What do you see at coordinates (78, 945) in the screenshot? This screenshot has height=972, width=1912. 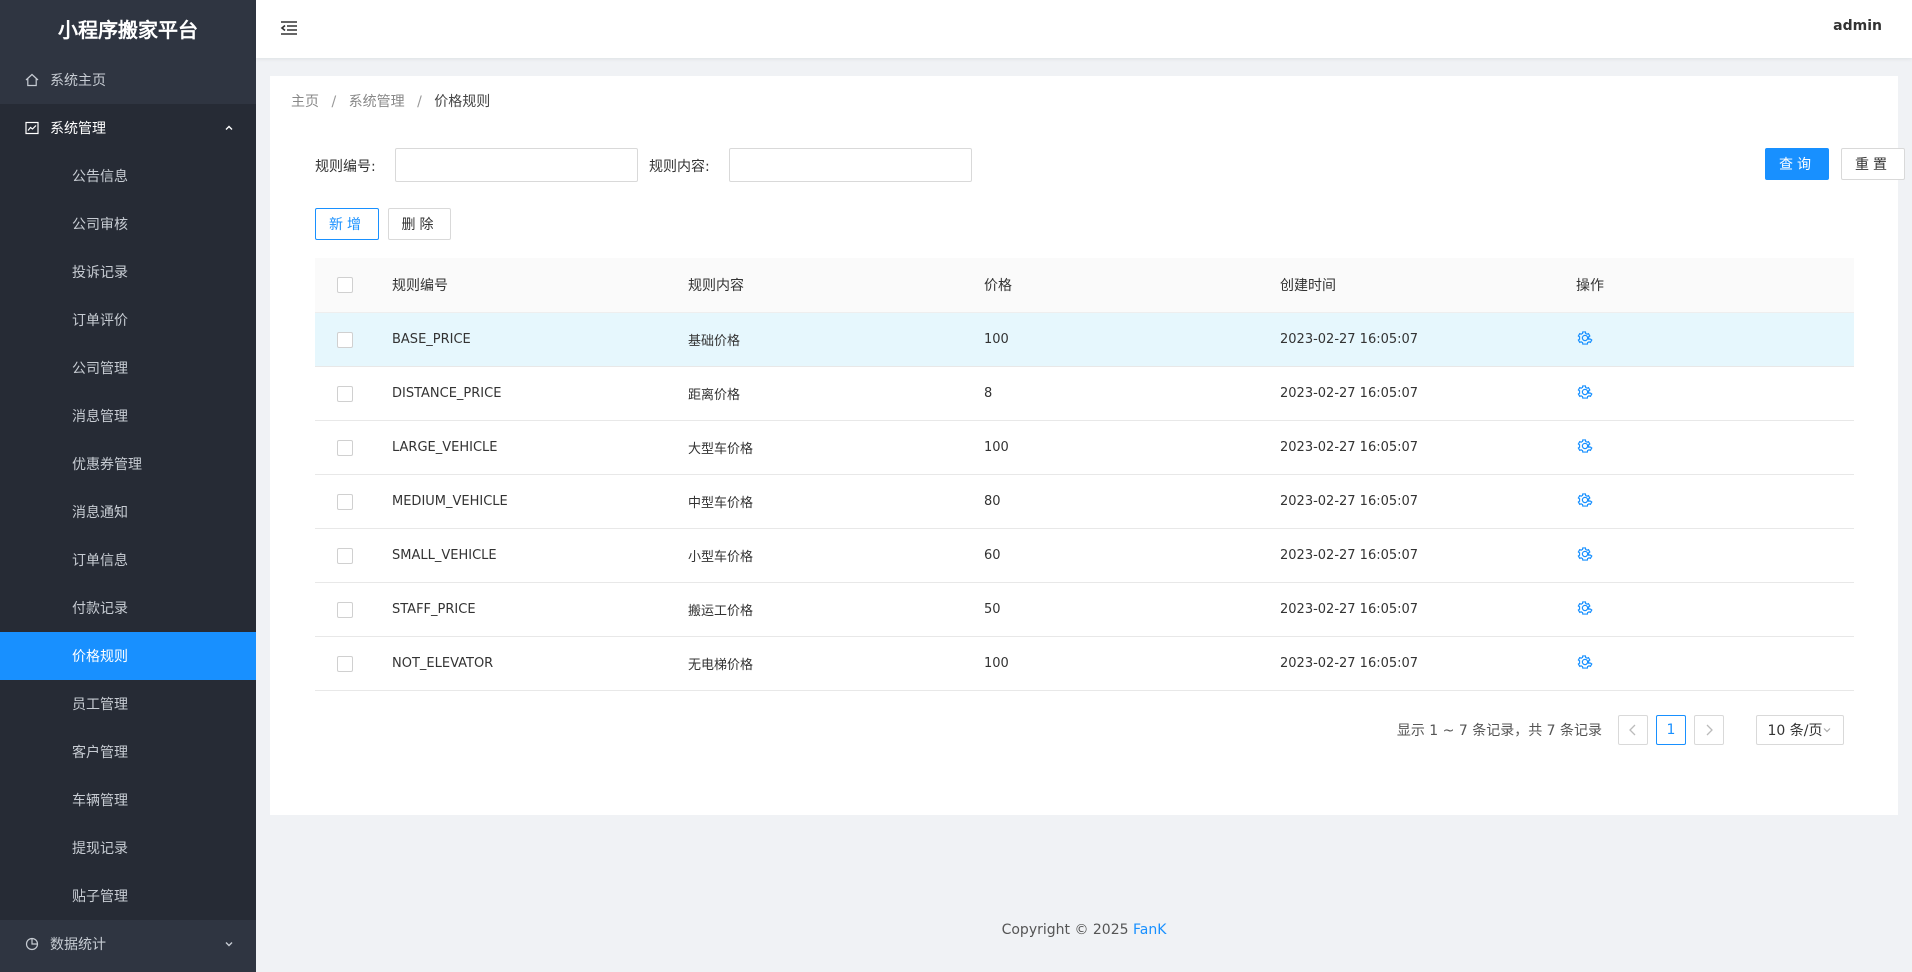 I see `sidebar-group-label: 数据统计` at bounding box center [78, 945].